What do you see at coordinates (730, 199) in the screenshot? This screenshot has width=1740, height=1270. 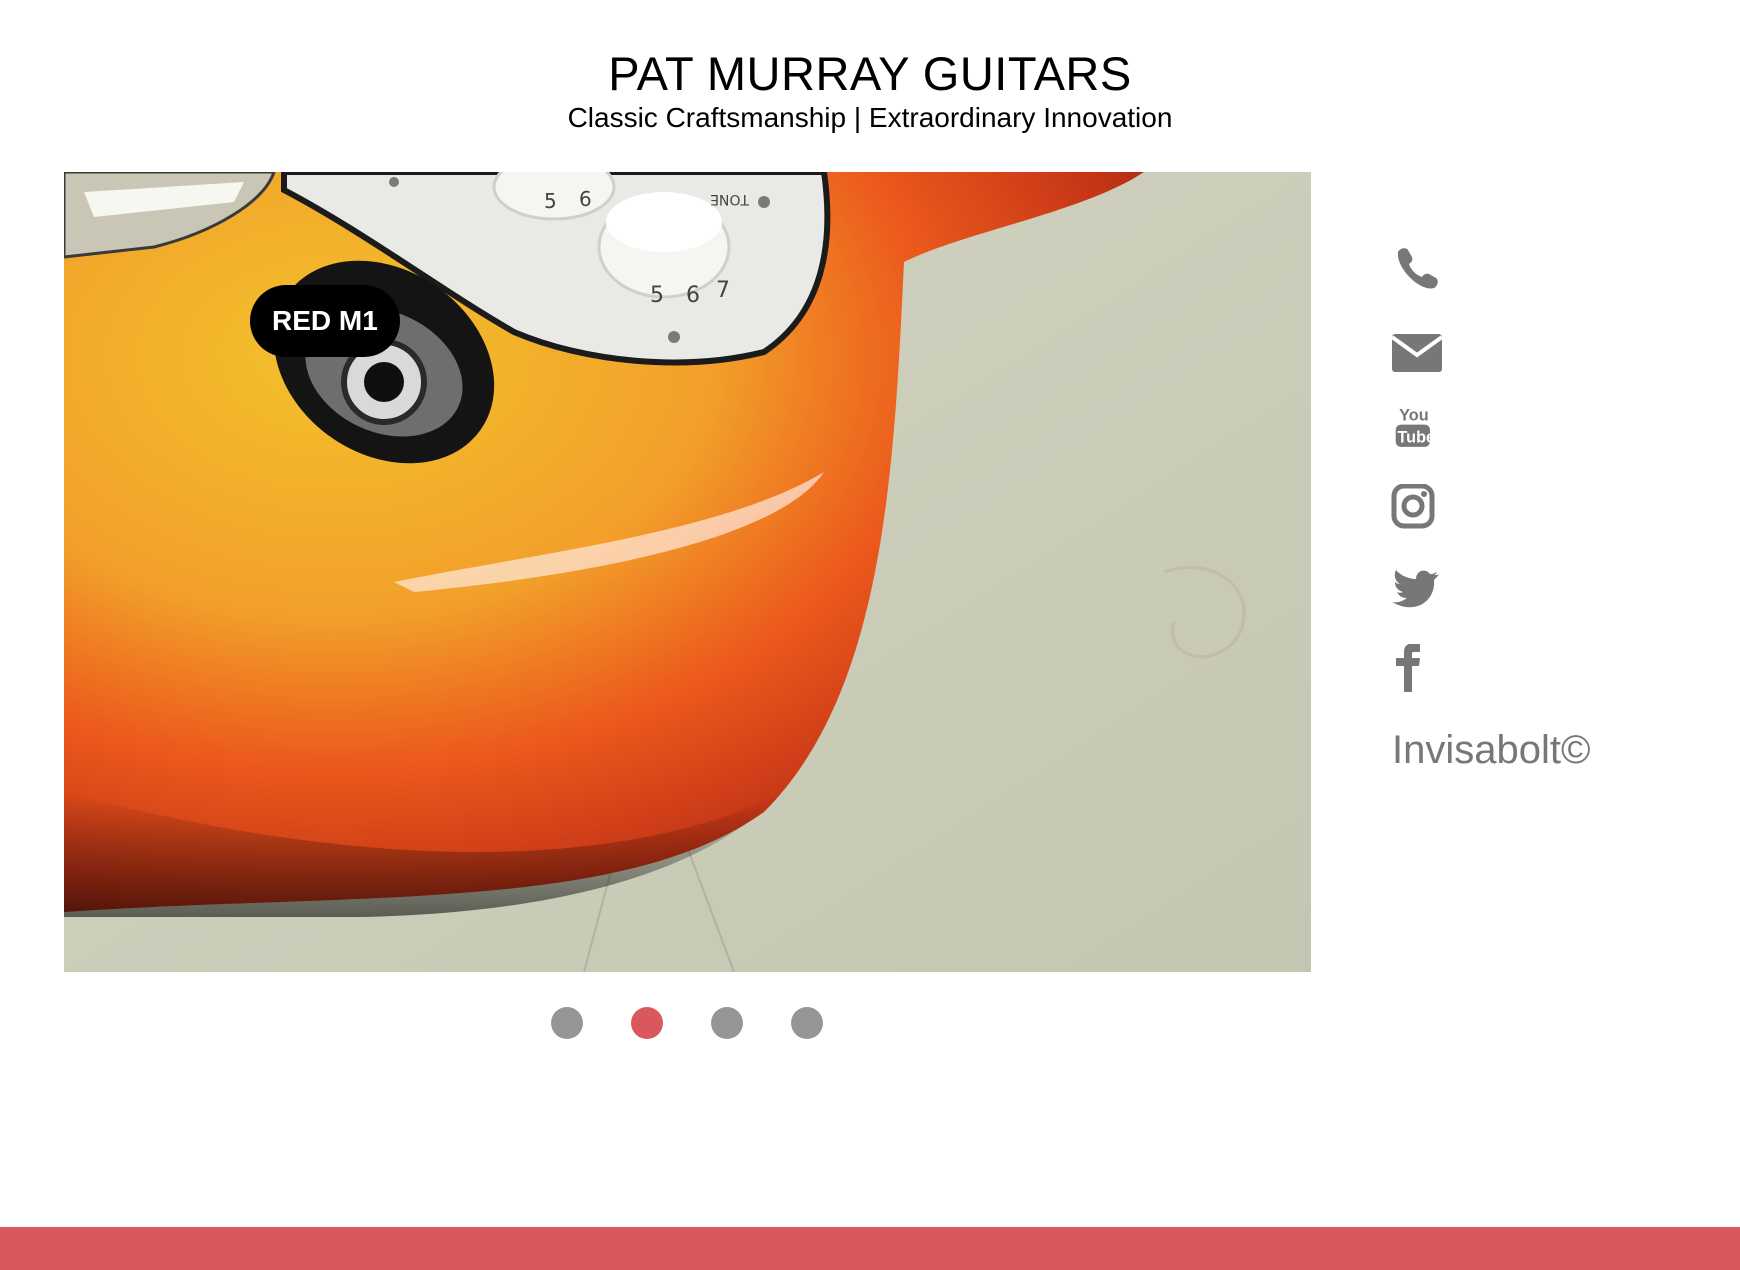 I see `knob-label: TONE` at bounding box center [730, 199].